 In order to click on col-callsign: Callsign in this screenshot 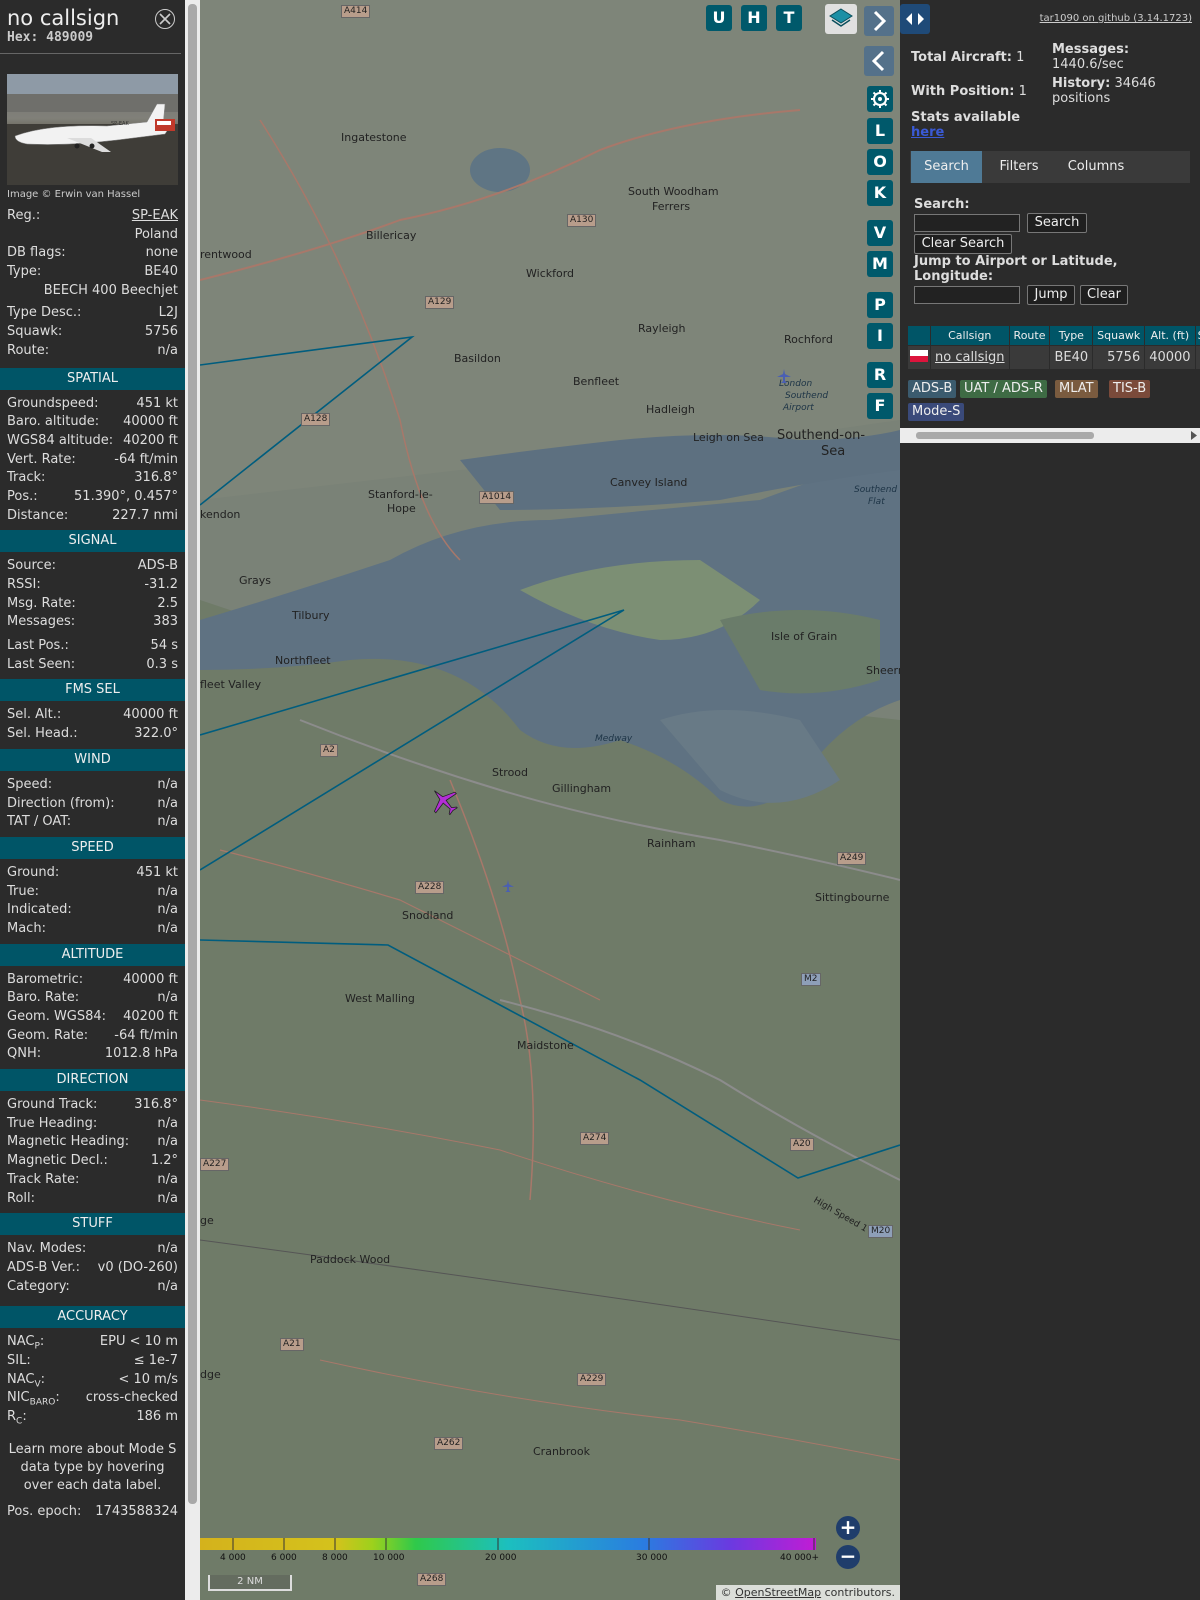, I will do `click(970, 335)`.